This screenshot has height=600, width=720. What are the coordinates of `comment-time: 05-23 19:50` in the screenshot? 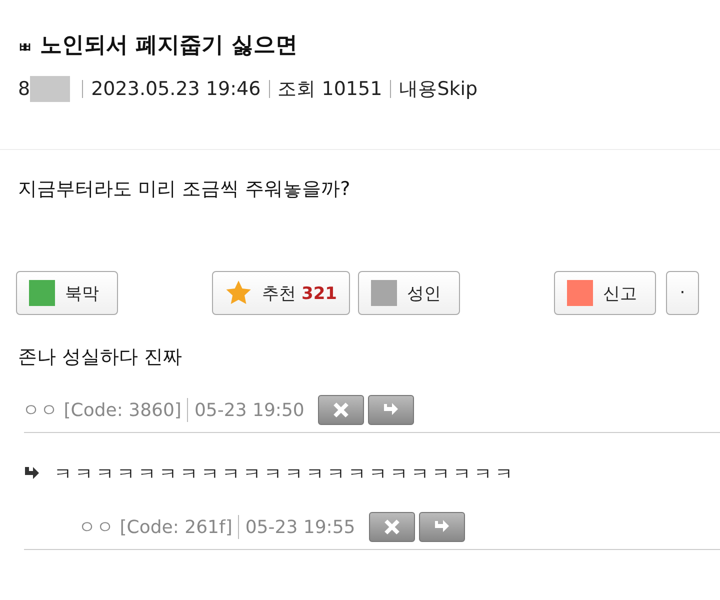 It's located at (249, 410).